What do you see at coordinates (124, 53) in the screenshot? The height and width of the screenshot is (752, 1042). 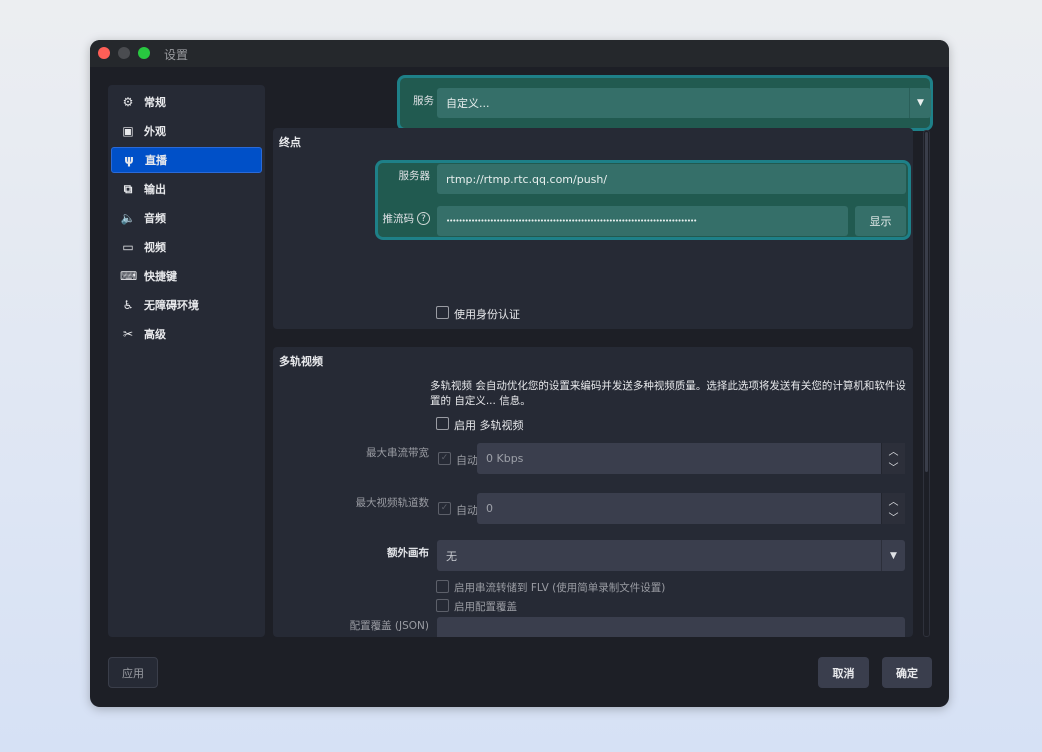 I see `minimize-button` at bounding box center [124, 53].